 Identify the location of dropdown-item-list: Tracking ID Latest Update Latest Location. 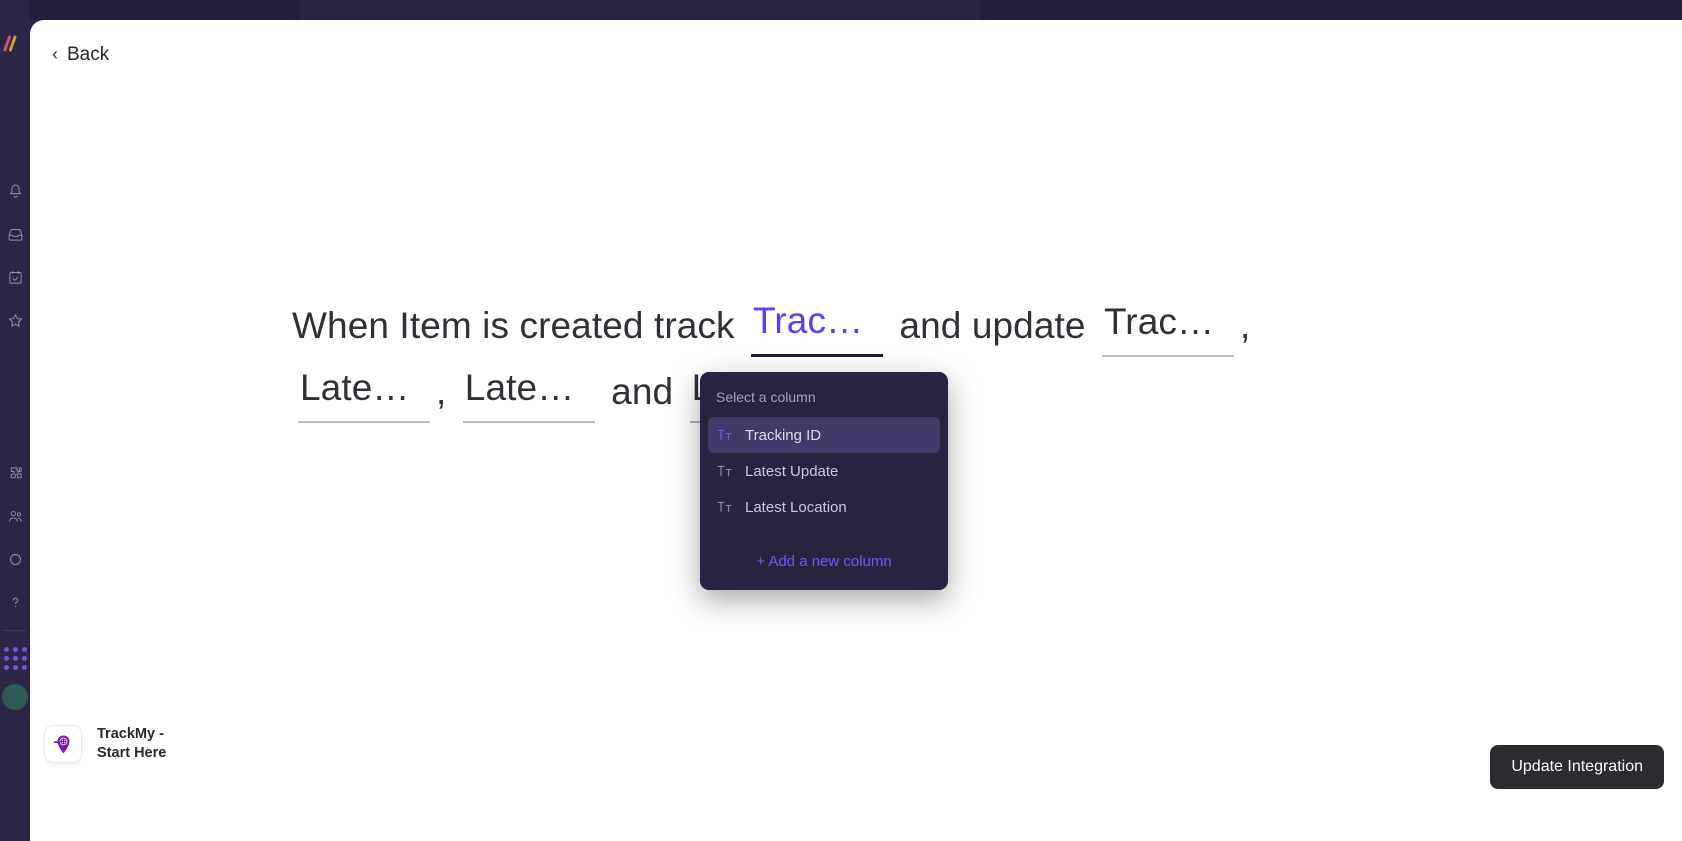
(824, 471).